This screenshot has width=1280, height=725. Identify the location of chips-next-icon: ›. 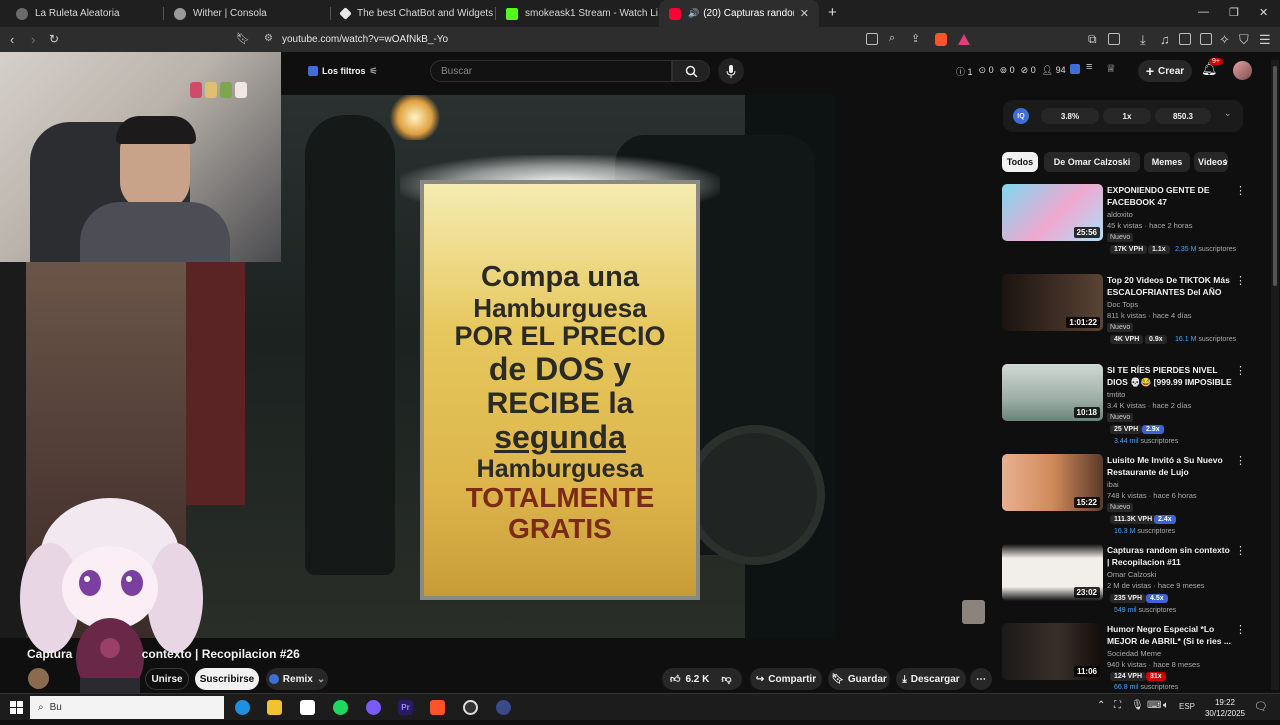
(1226, 161).